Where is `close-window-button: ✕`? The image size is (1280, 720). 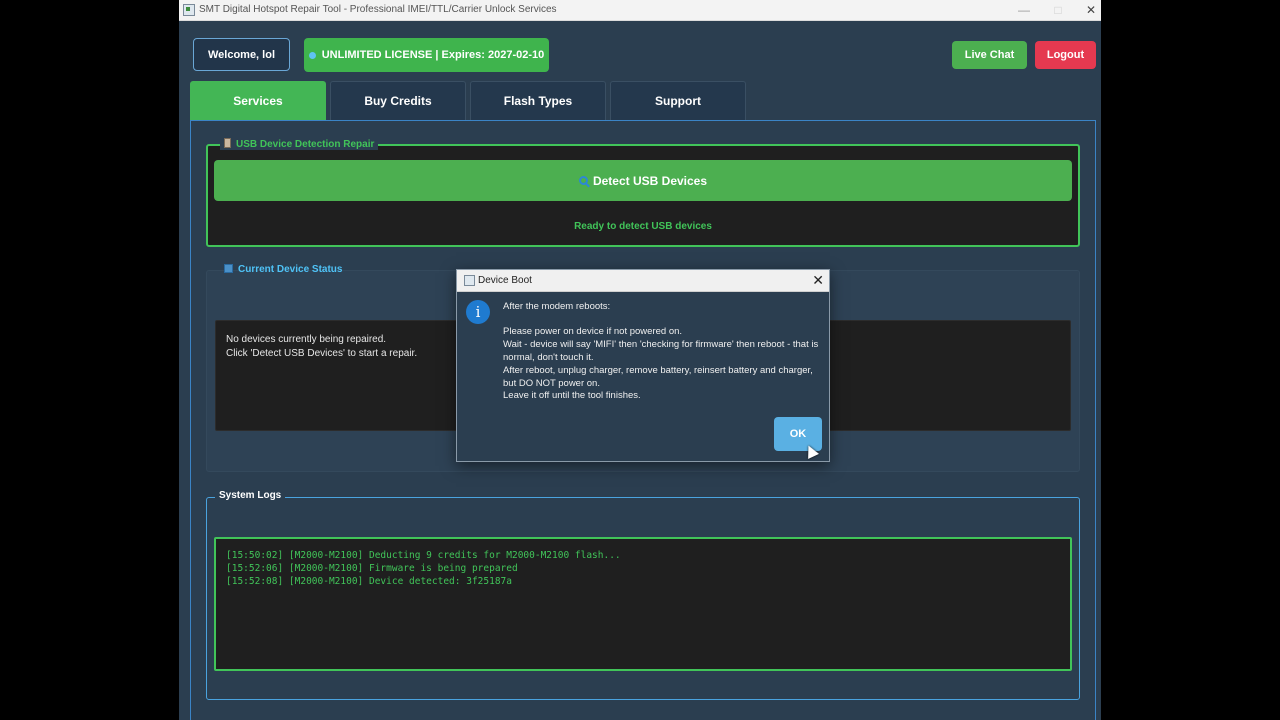
close-window-button: ✕ is located at coordinates (1090, 10).